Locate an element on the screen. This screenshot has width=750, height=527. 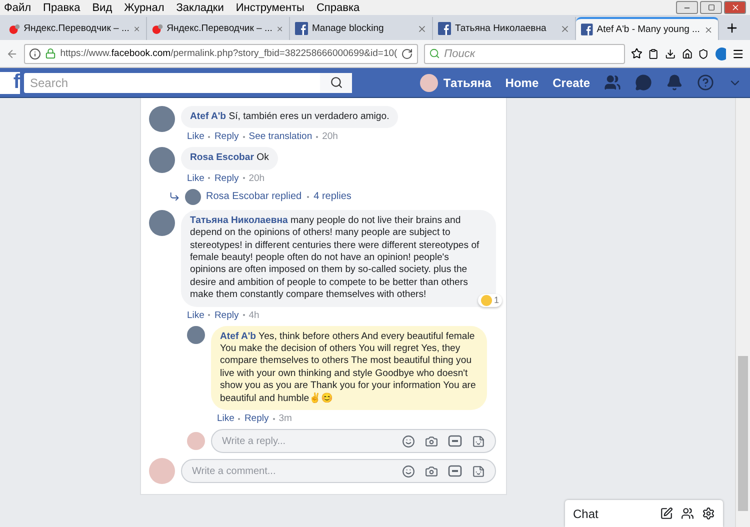
reload-icon is located at coordinates (407, 54).